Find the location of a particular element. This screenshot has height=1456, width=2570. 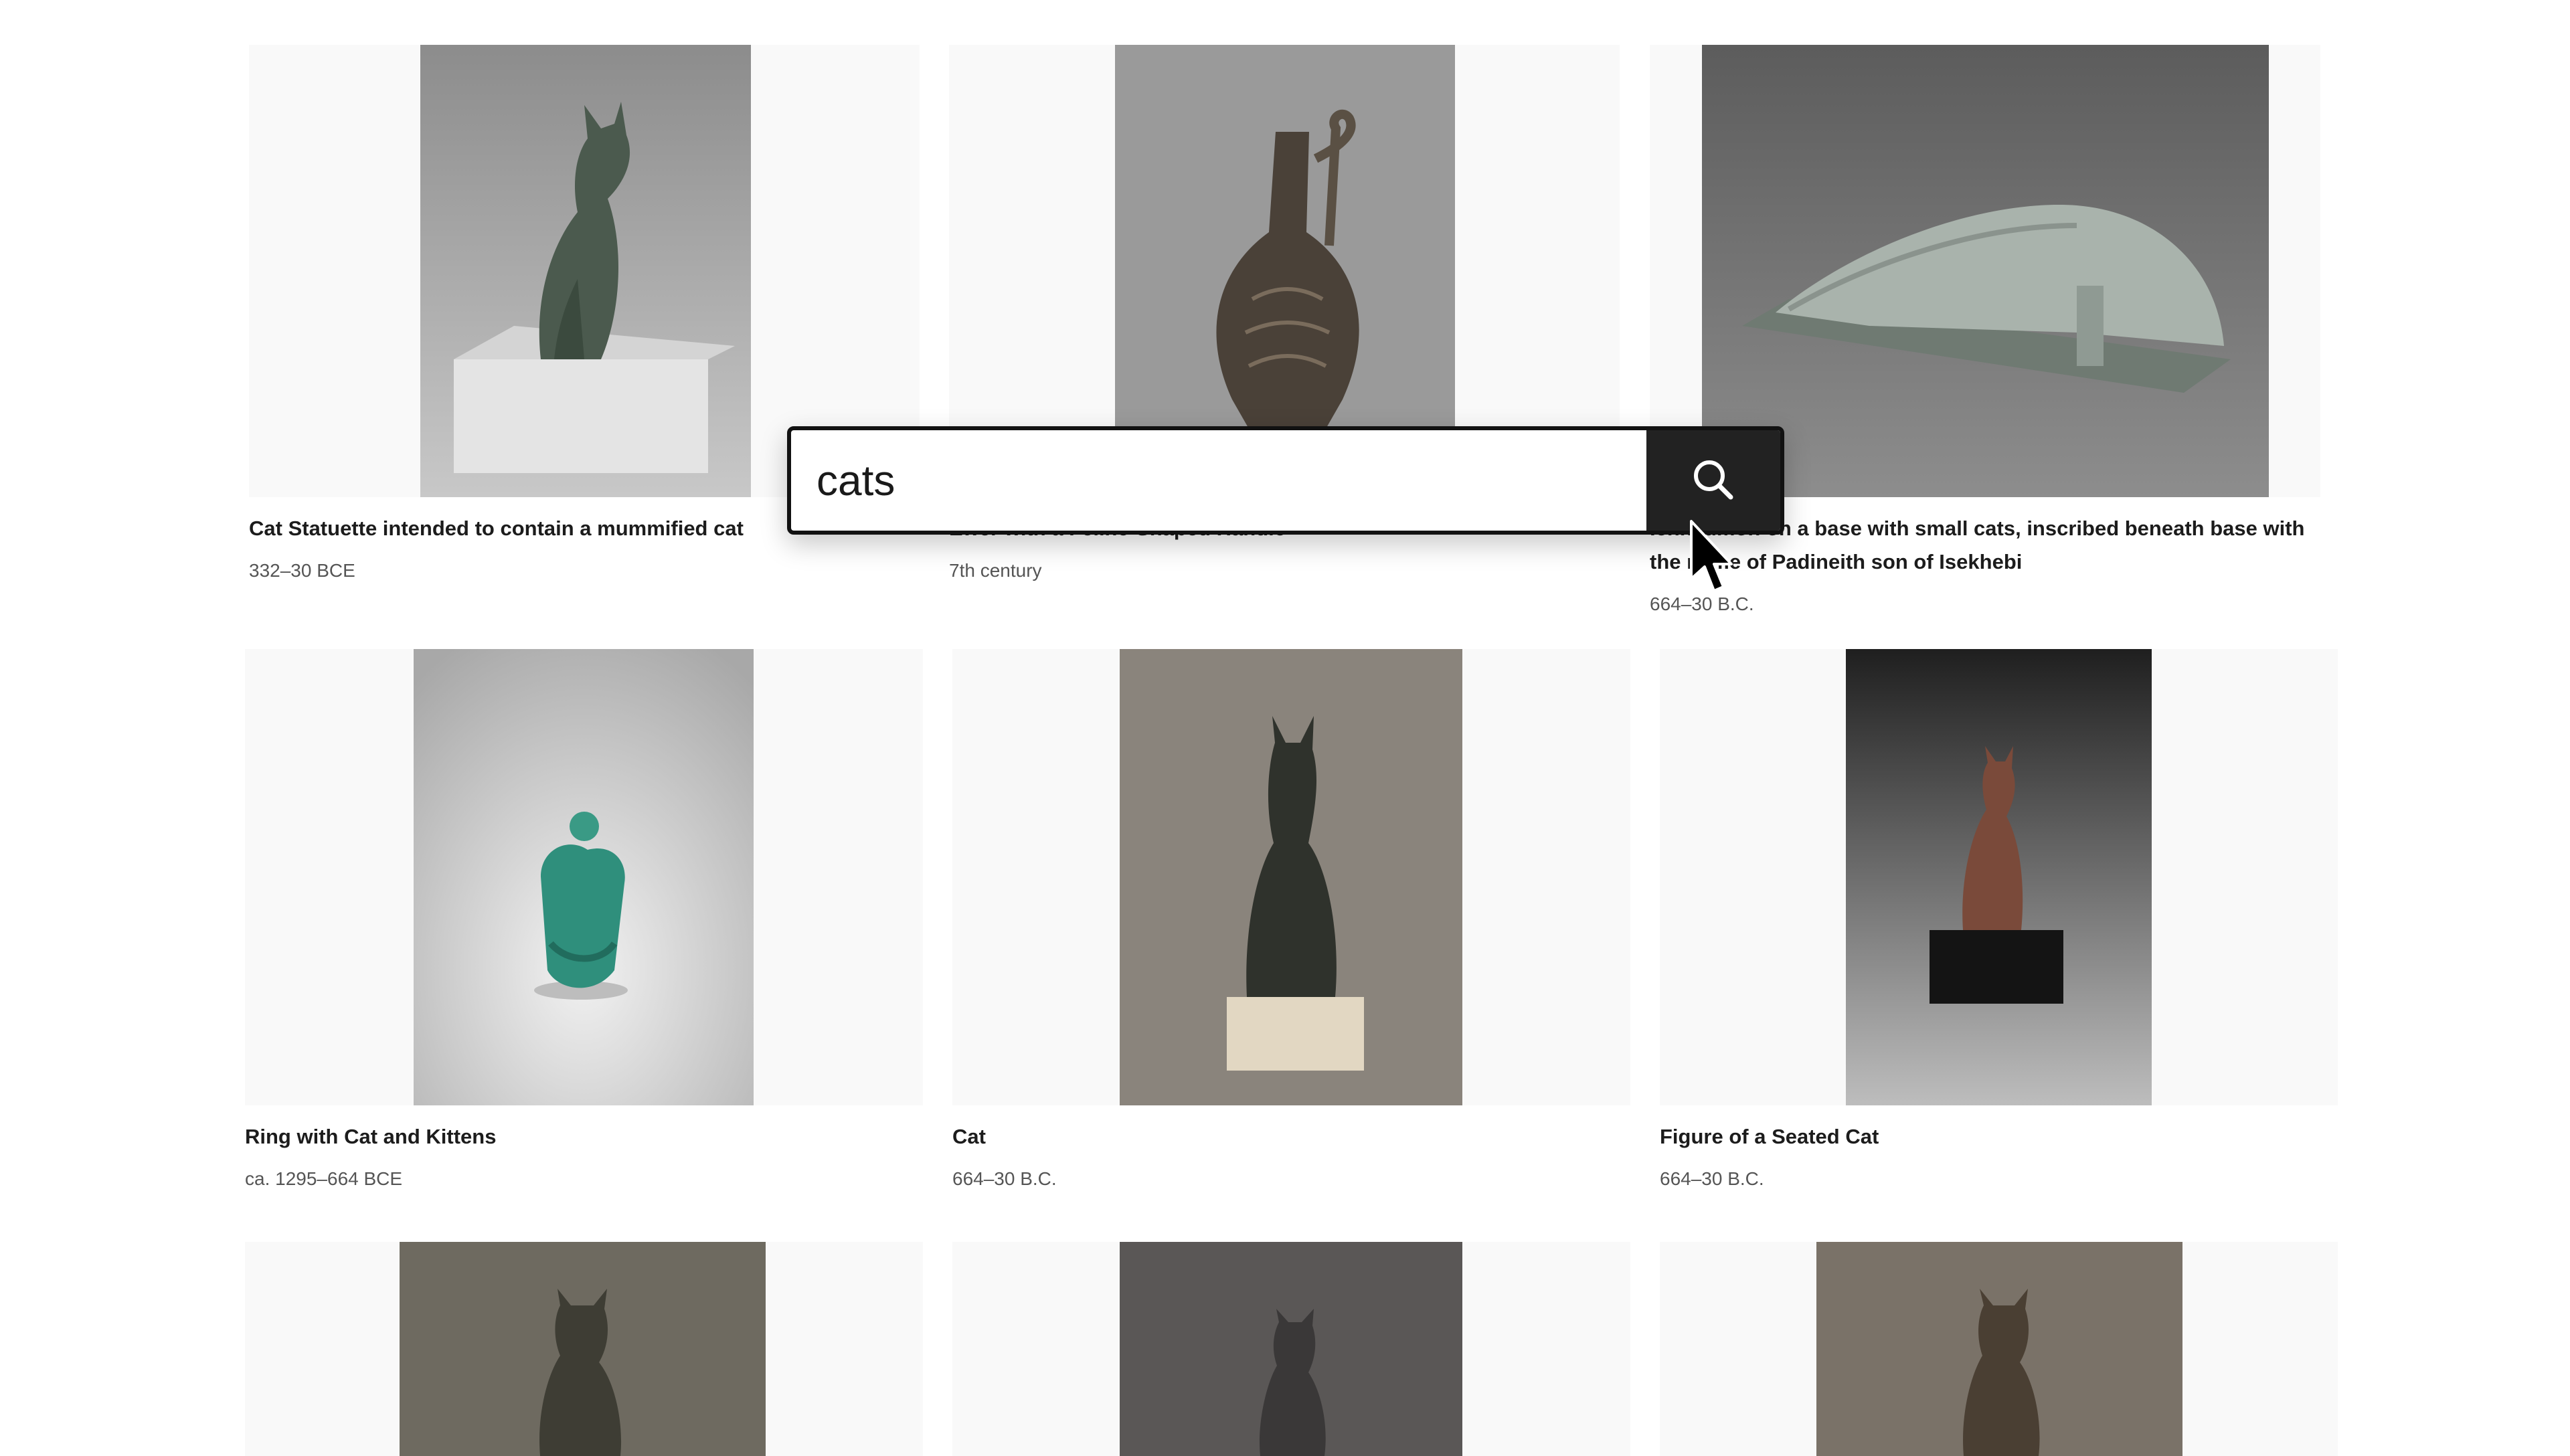

ring-photo is located at coordinates (584, 877).